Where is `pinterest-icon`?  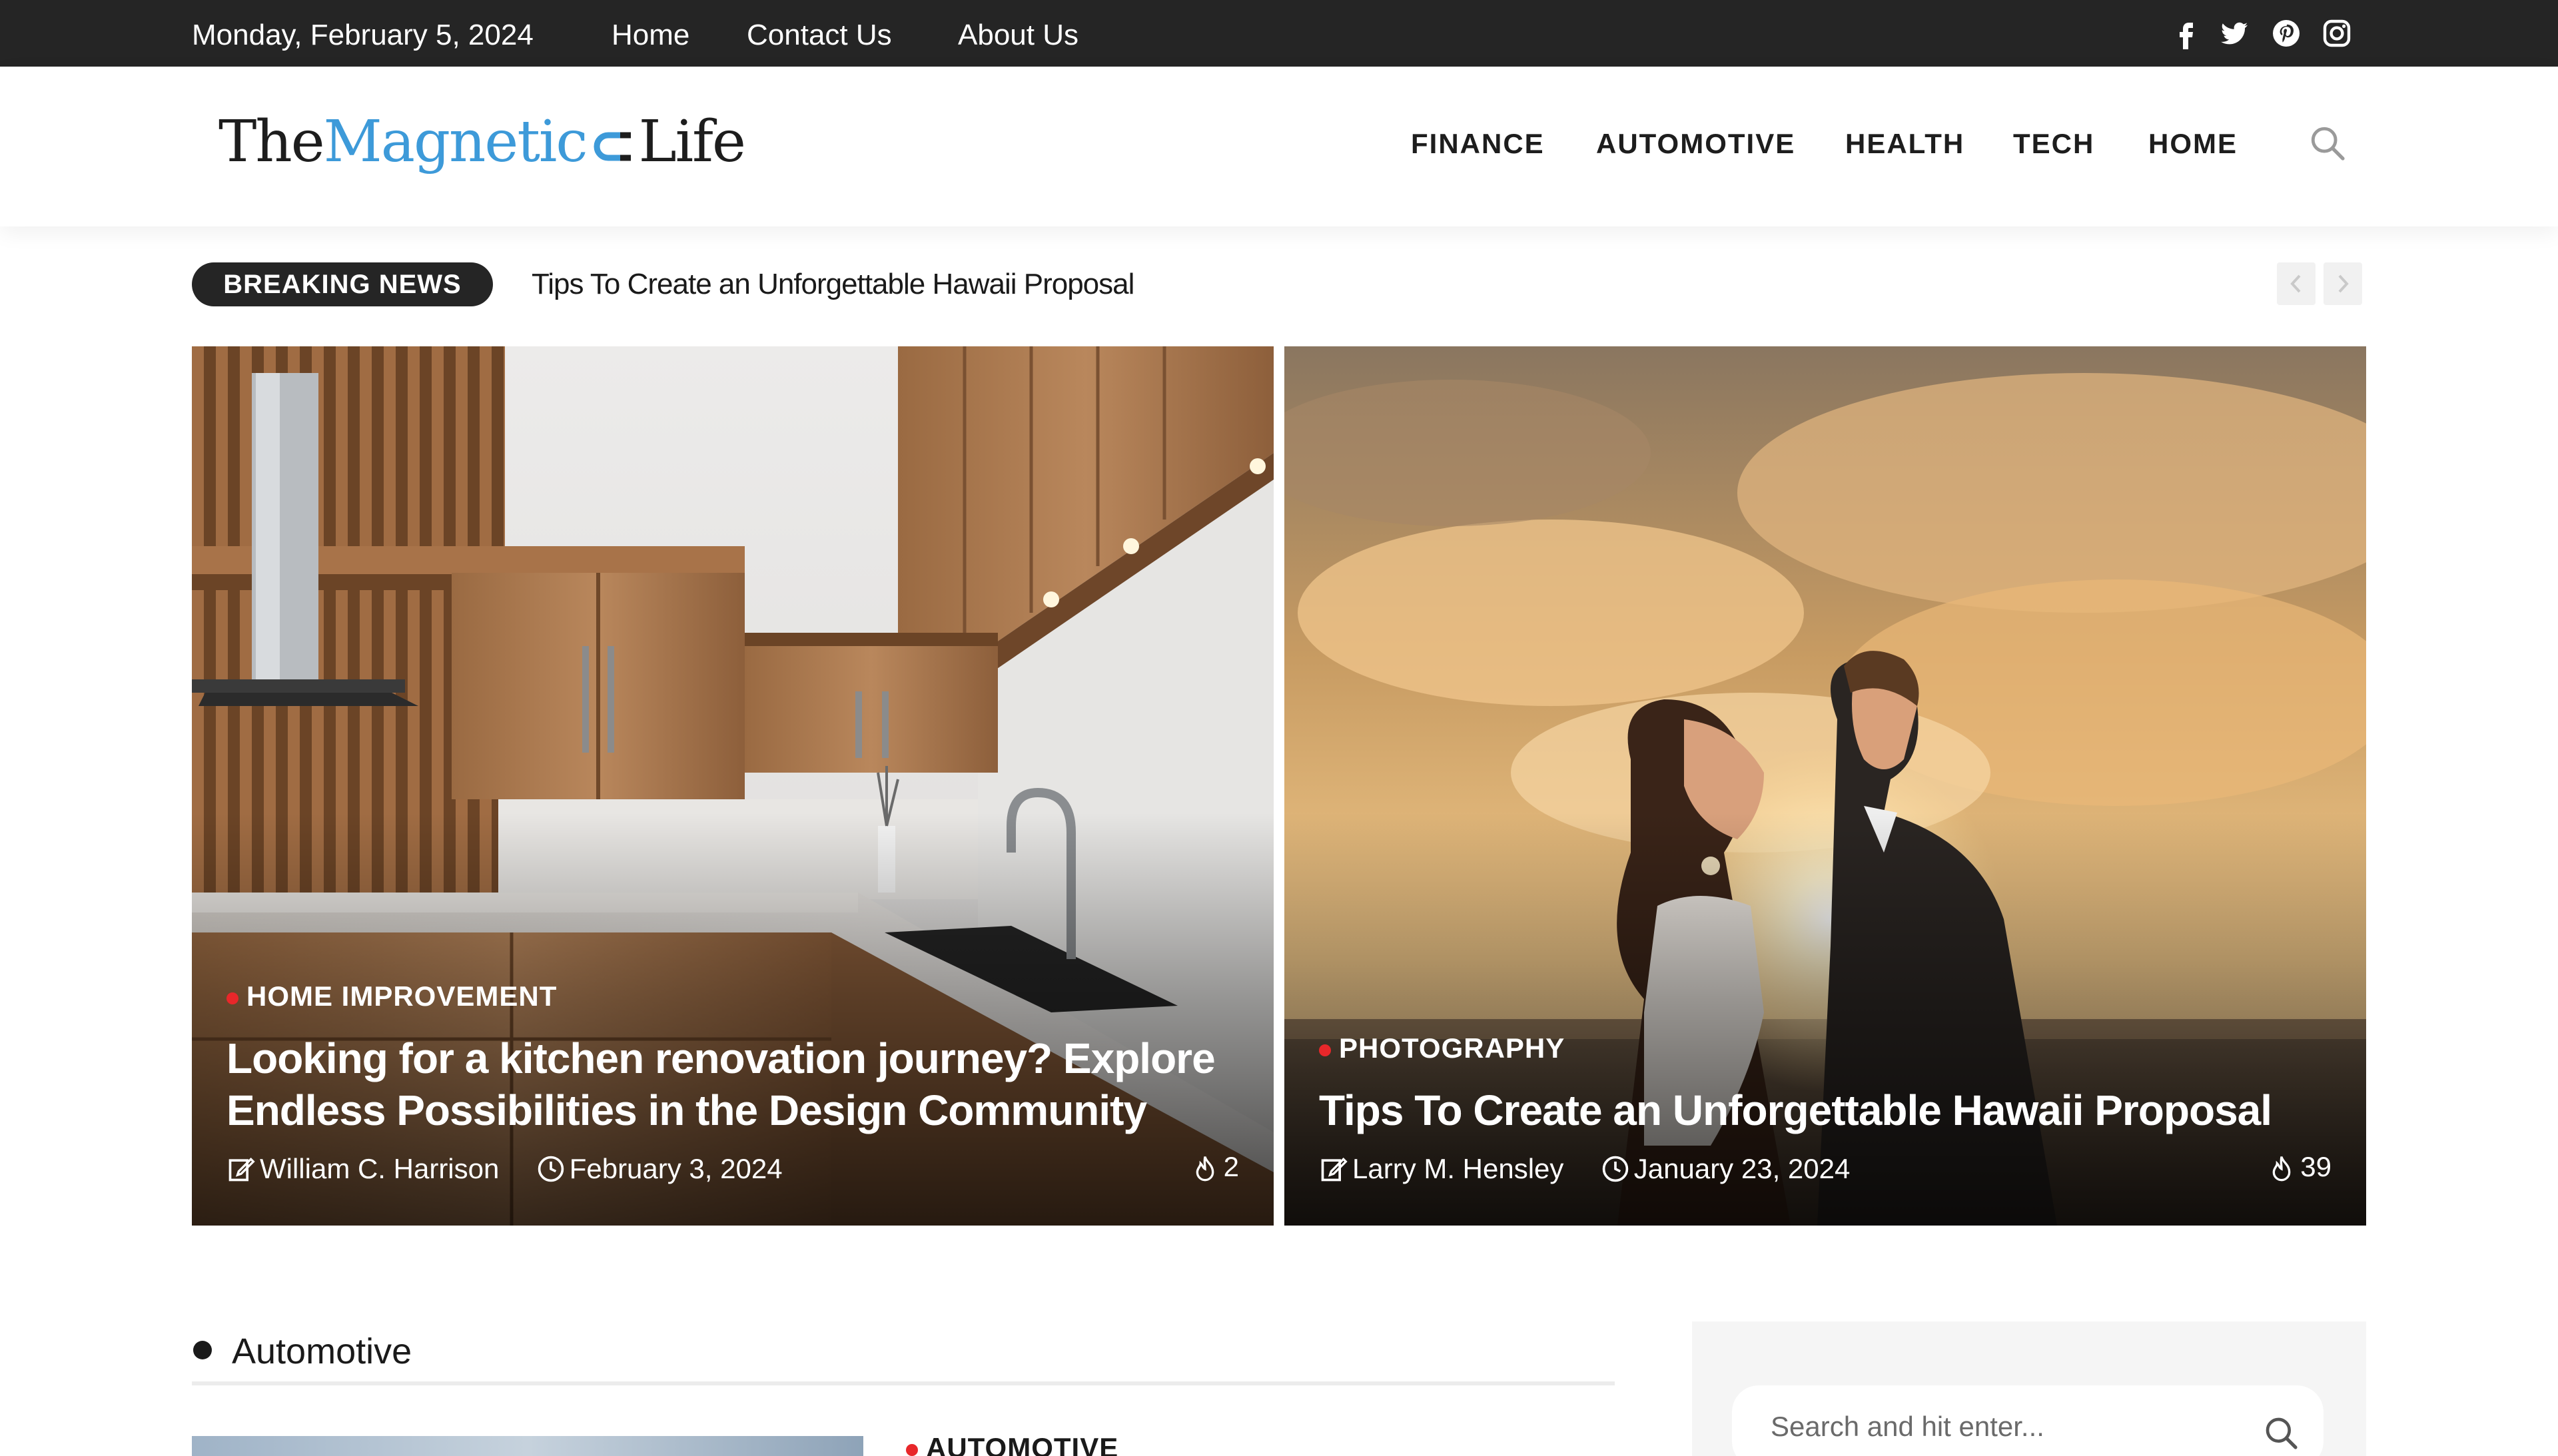
pinterest-icon is located at coordinates (2286, 33).